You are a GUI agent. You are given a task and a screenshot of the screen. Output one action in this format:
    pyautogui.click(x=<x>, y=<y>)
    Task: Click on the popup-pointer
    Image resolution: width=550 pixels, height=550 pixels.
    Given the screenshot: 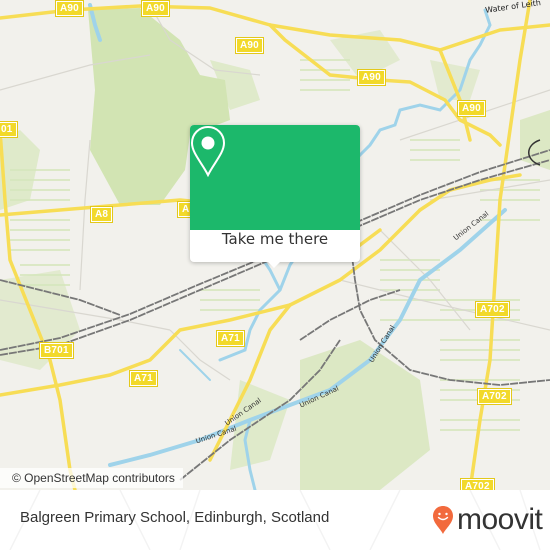 What is the action you would take?
    pyautogui.click(x=274, y=264)
    